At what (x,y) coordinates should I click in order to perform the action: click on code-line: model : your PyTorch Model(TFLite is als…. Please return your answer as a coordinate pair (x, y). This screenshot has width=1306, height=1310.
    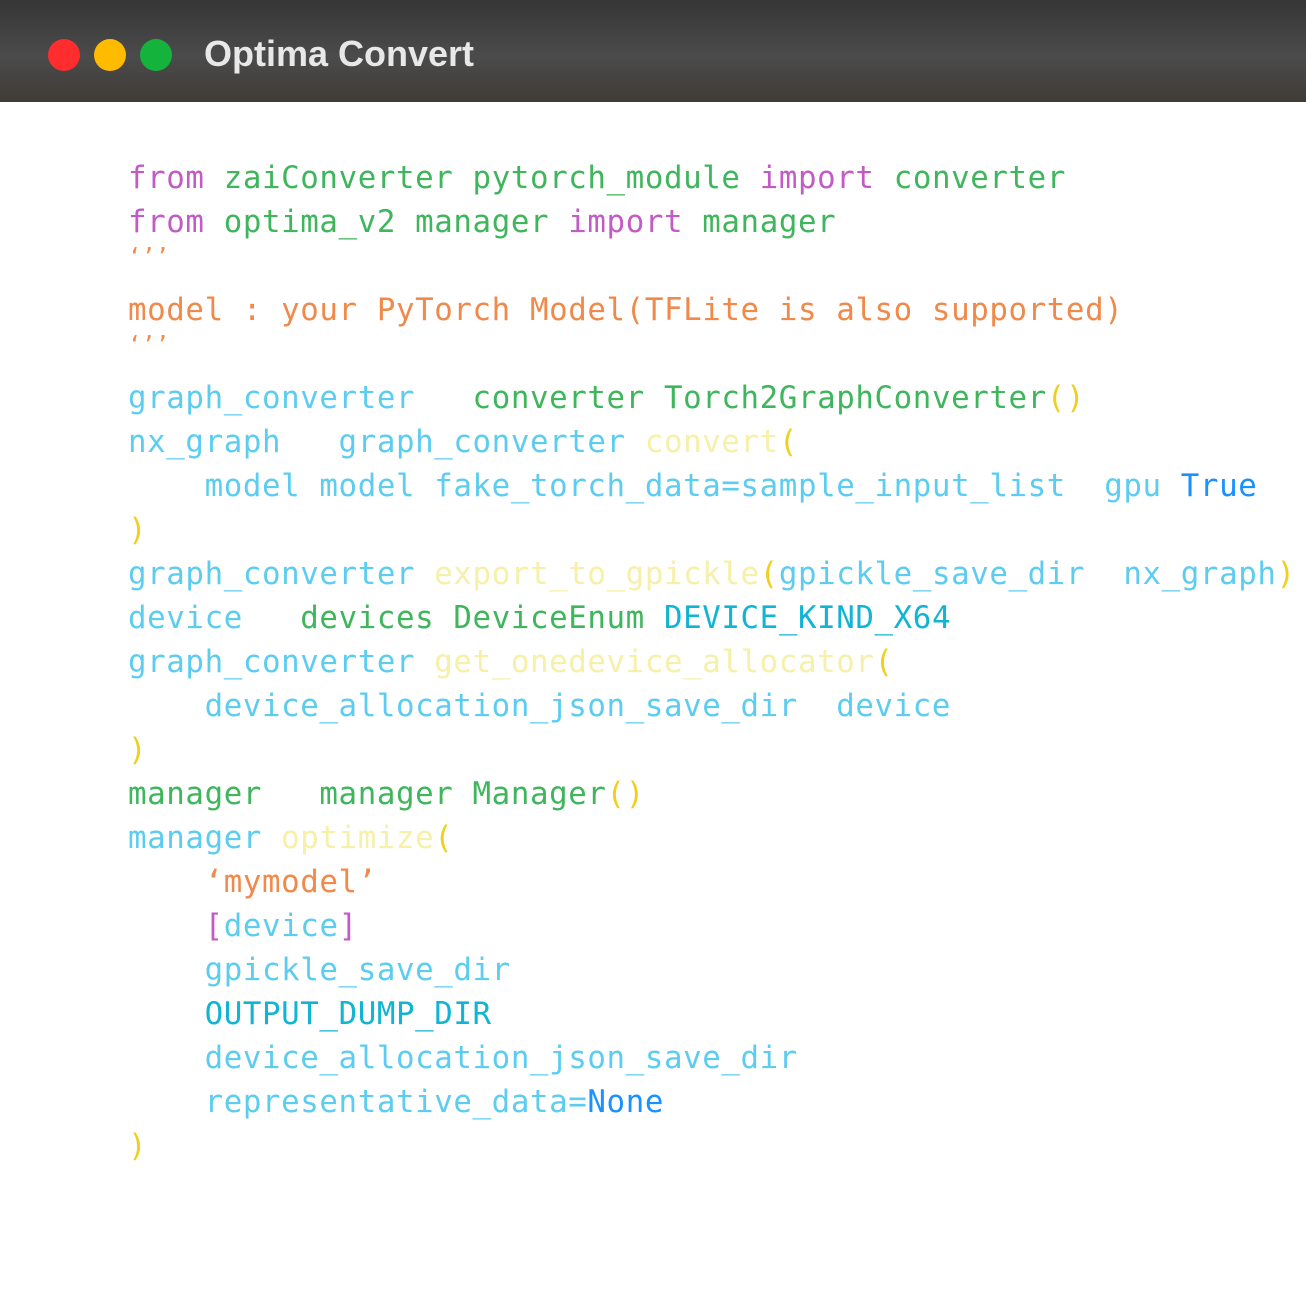
    Looking at the image, I should click on (713, 310).